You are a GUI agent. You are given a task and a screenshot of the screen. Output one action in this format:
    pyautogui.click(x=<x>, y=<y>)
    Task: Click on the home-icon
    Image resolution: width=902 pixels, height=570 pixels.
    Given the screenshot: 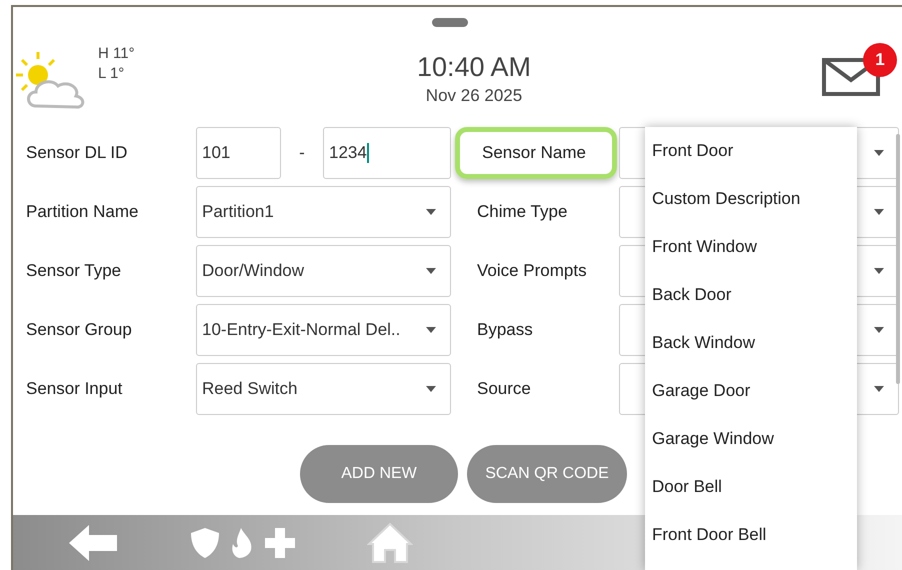 What is the action you would take?
    pyautogui.click(x=390, y=543)
    